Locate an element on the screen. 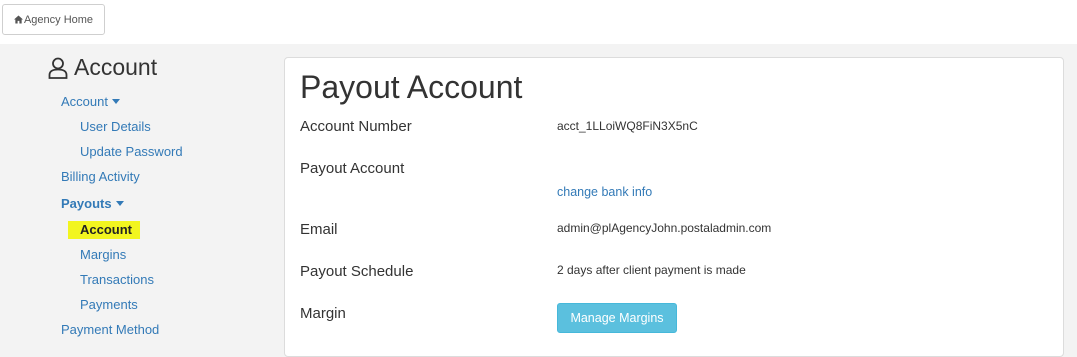 The image size is (1077, 357). sidebar-item-payouts-menu: Payouts is located at coordinates (92, 204).